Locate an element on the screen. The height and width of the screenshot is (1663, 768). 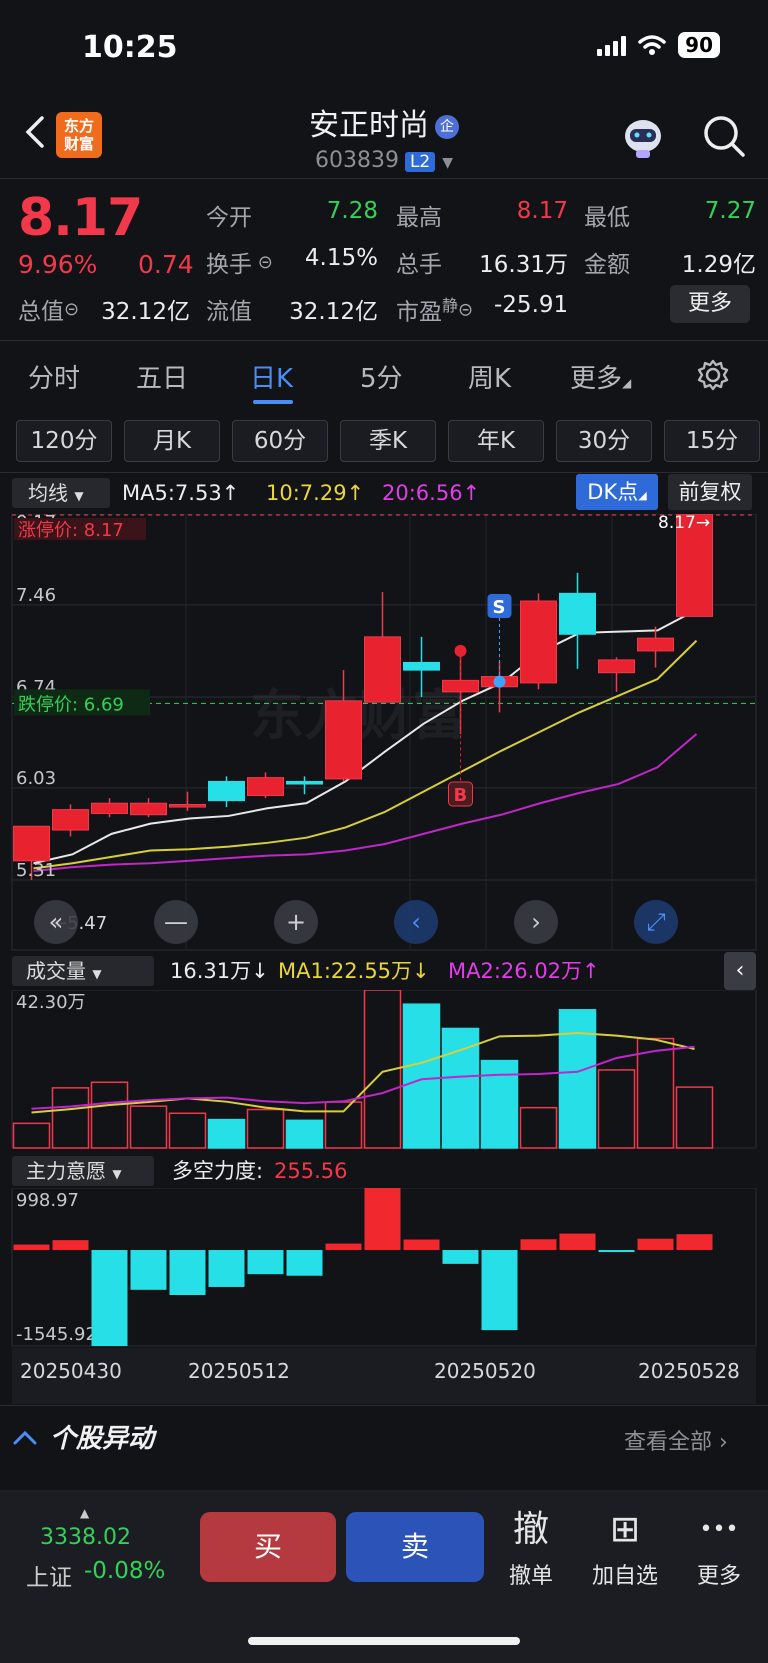
turnover-label: 换手 ⊝ is located at coordinates (239, 265).